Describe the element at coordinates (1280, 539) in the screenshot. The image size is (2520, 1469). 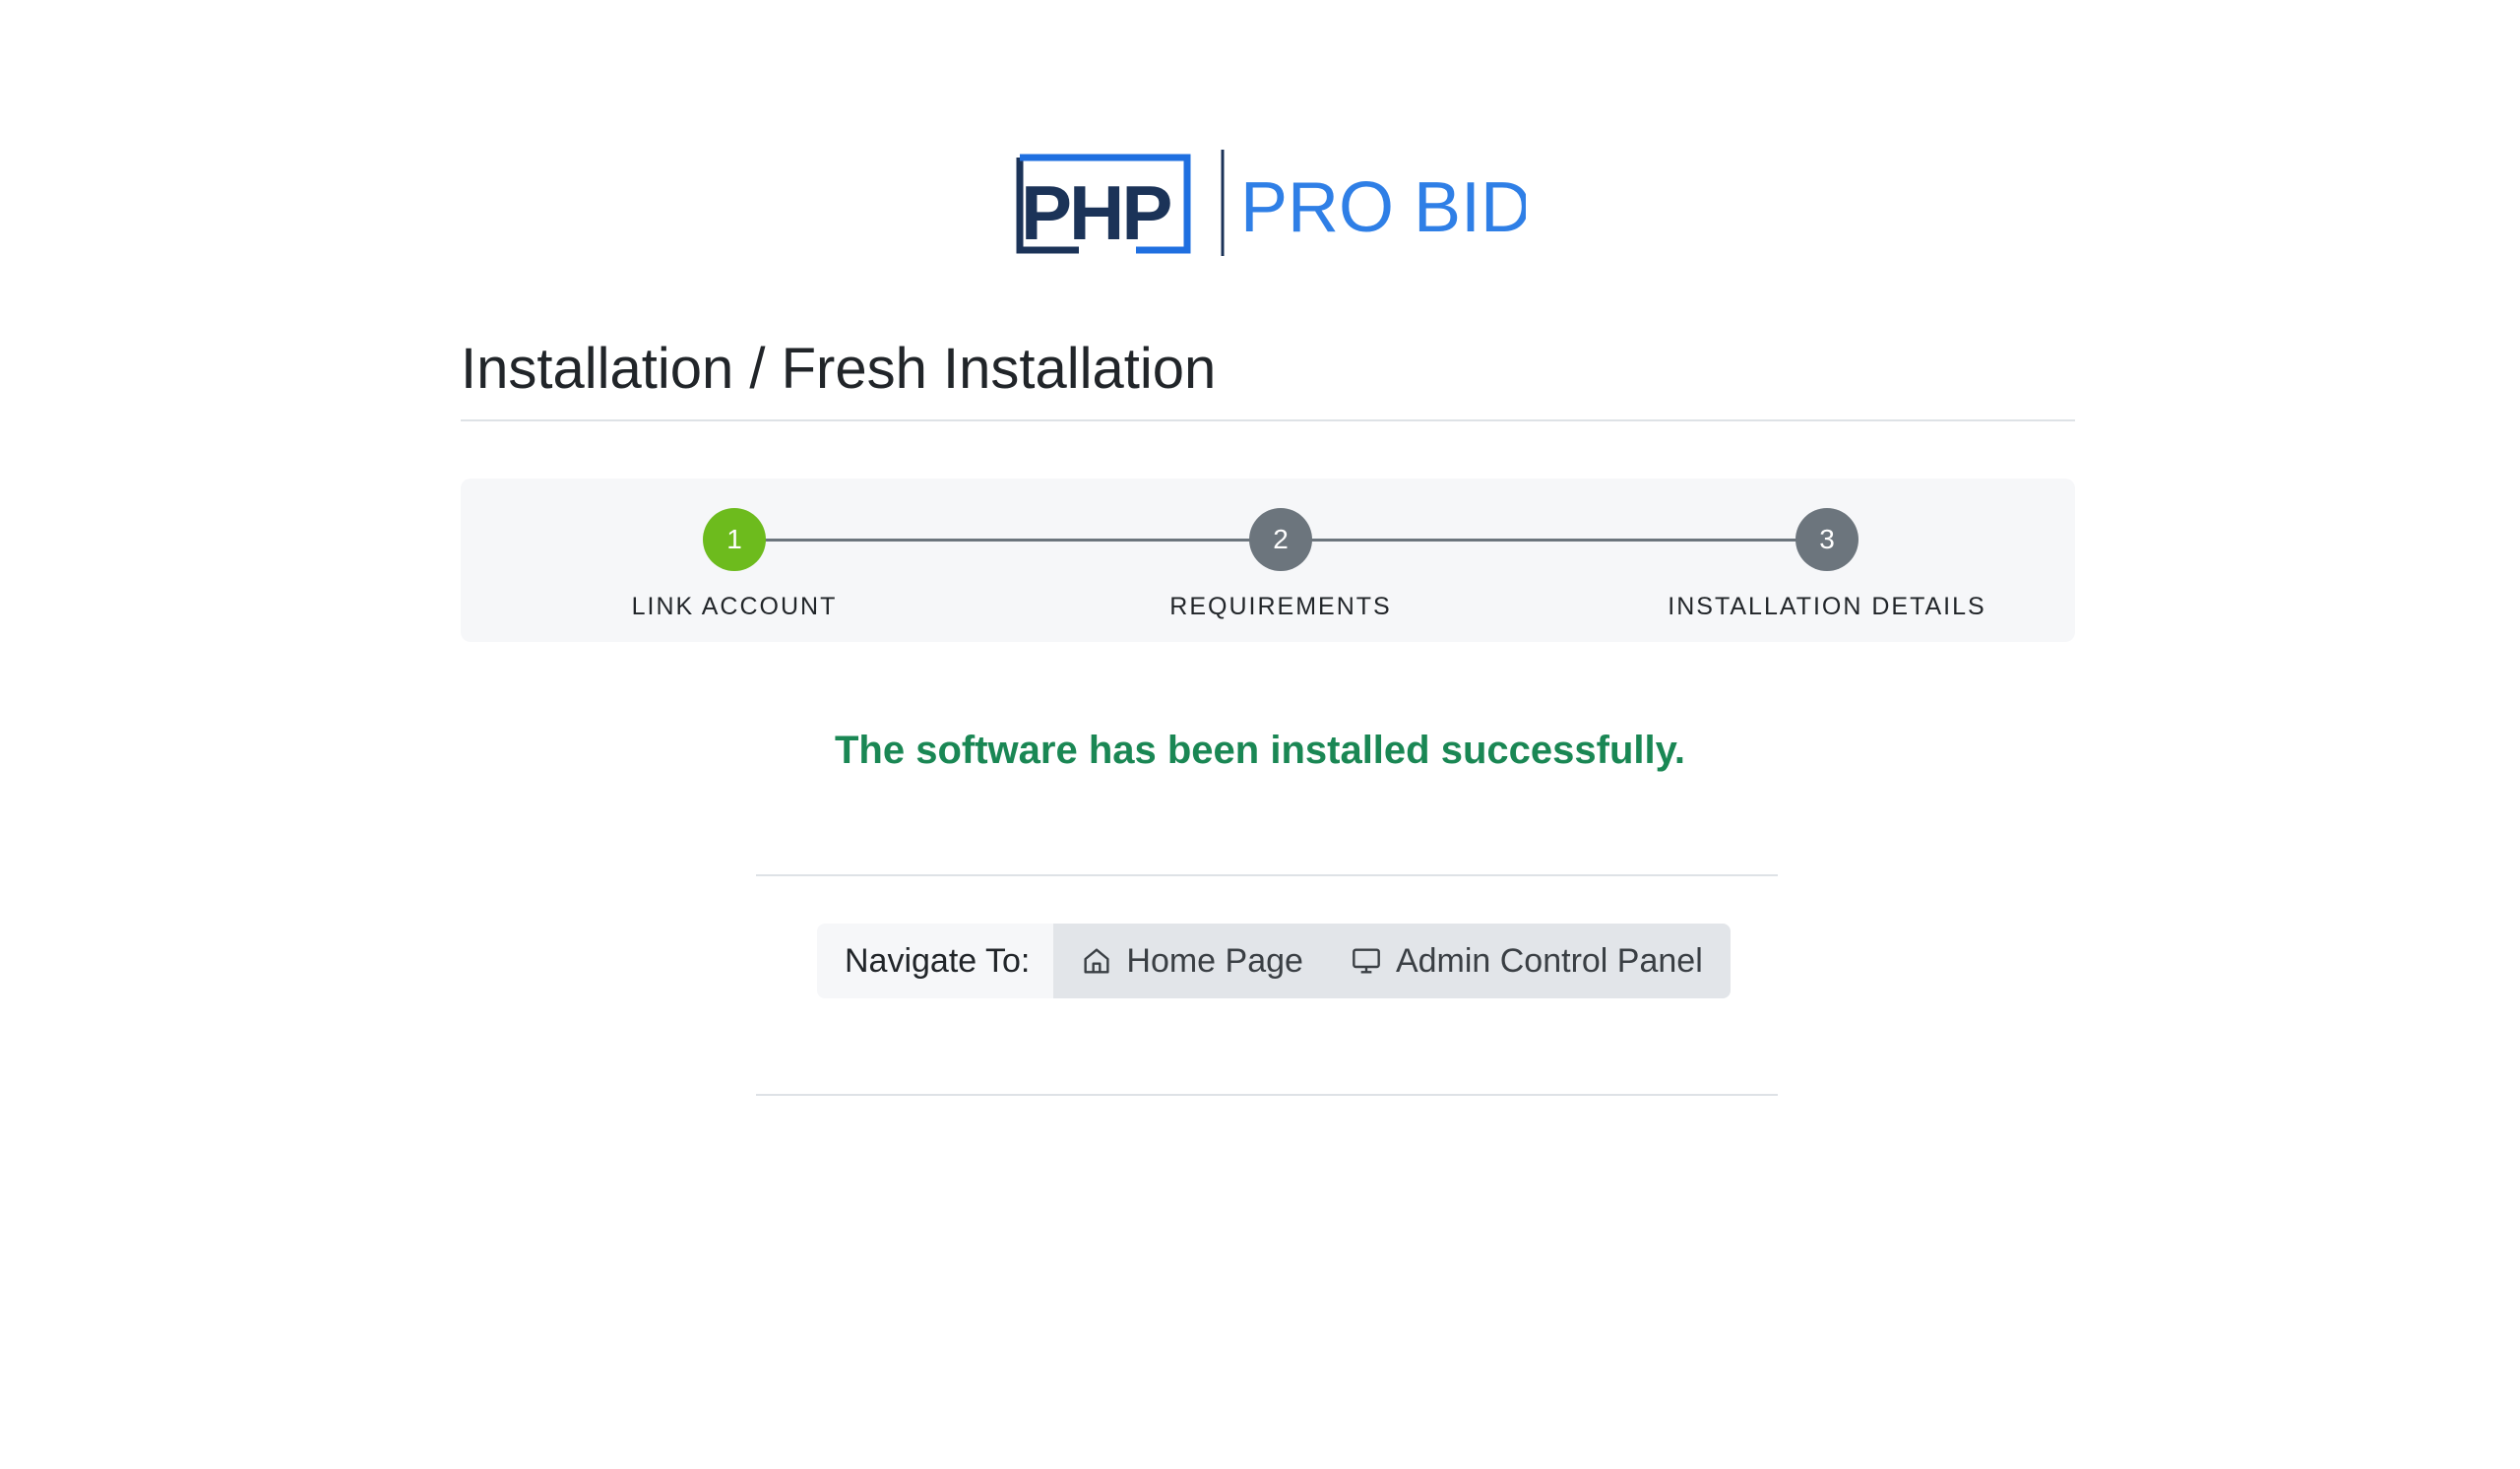
I see `step-number-circle: 2` at that location.